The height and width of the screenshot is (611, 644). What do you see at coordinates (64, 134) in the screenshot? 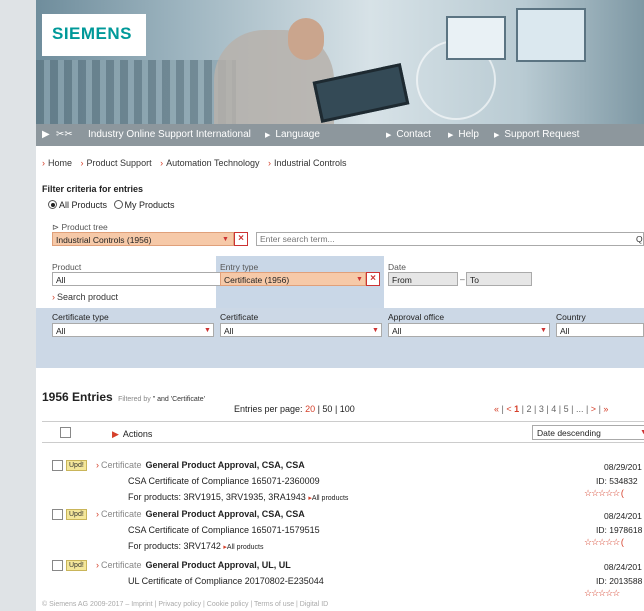
I see `portal-icon: ✂✂` at bounding box center [64, 134].